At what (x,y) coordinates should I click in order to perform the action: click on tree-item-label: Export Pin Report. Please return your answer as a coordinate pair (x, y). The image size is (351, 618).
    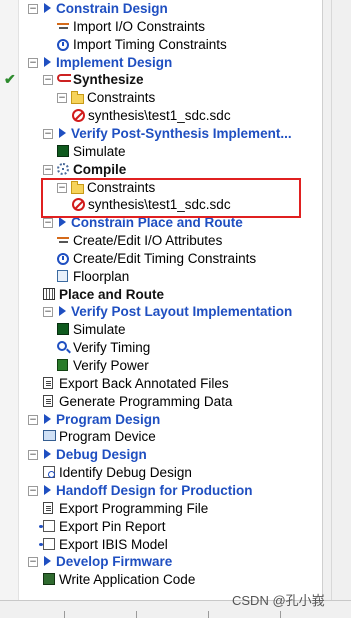
    Looking at the image, I should click on (112, 526).